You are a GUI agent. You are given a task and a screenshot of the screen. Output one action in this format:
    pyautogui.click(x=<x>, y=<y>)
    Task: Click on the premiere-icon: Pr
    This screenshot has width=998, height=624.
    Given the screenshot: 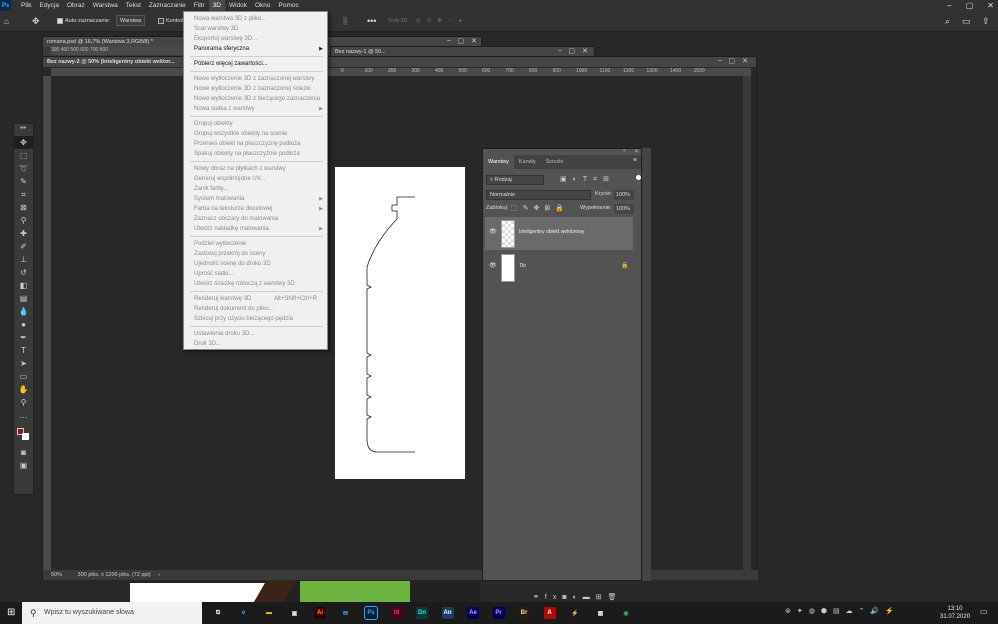 What is the action you would take?
    pyautogui.click(x=498, y=613)
    